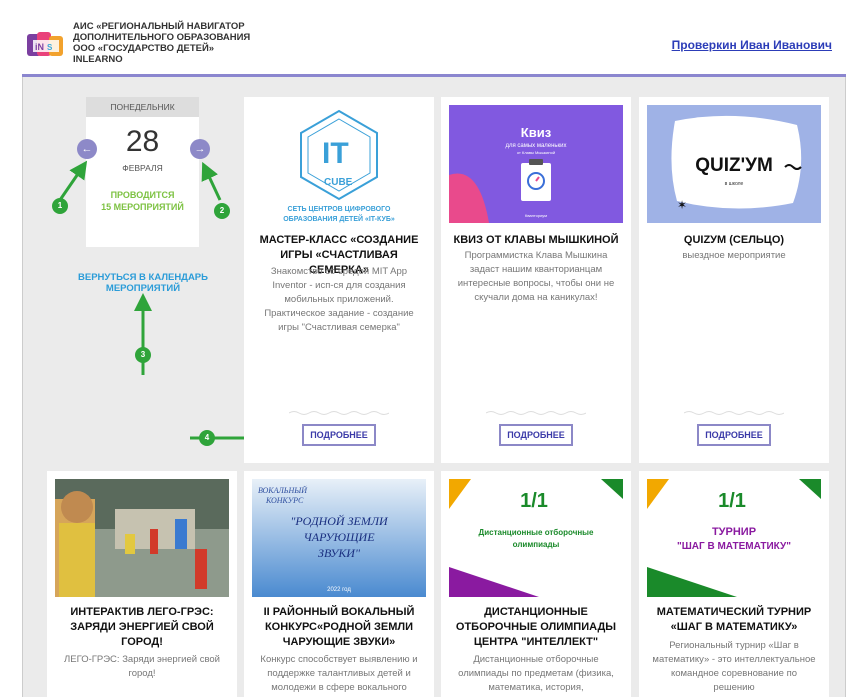  What do you see at coordinates (734, 240) in the screenshot?
I see `card-title: QUIZУМ (СЕЛЬЦО)` at bounding box center [734, 240].